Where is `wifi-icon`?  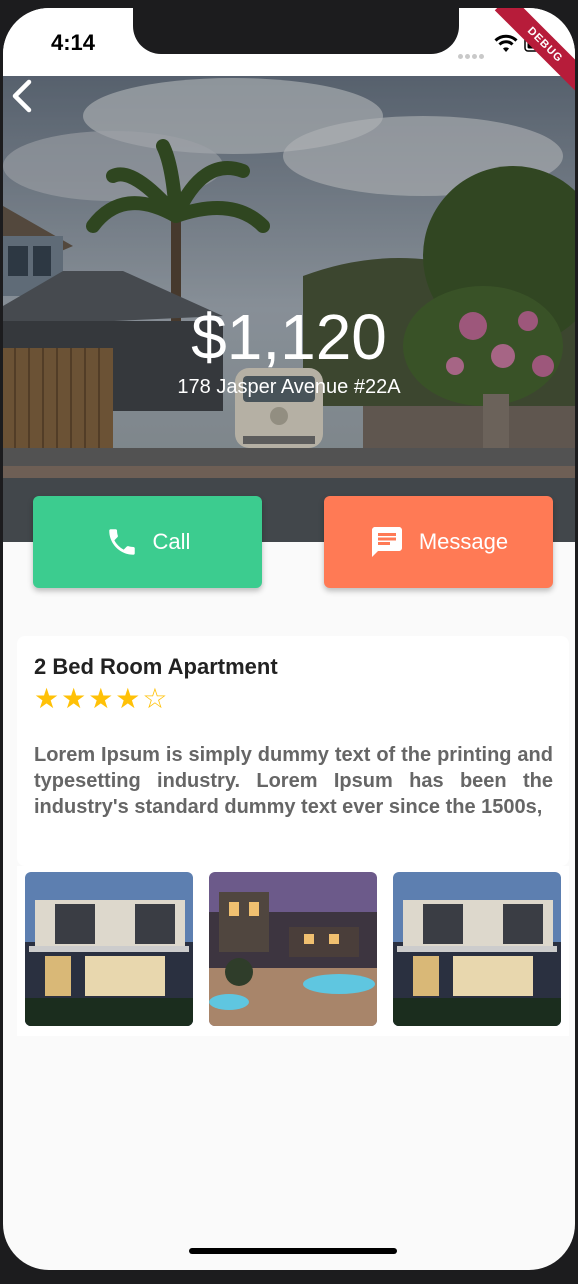
wifi-icon is located at coordinates (506, 43).